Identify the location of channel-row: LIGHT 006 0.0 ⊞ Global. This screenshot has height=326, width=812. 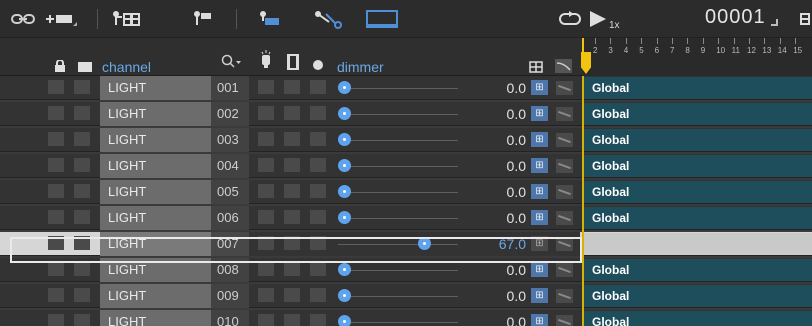
(406, 218).